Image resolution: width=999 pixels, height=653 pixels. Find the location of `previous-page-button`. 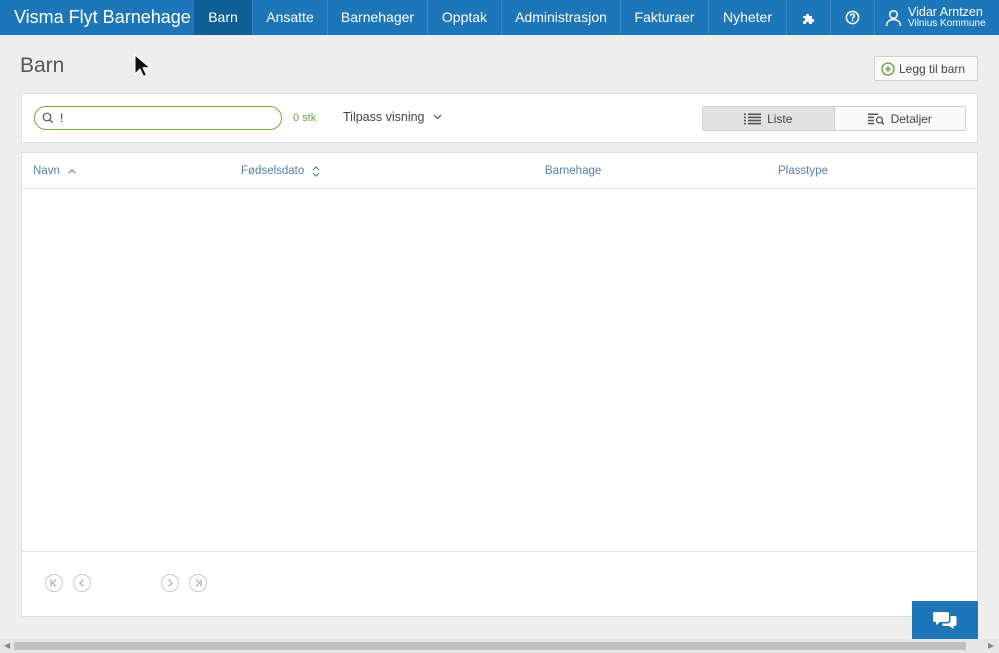

previous-page-button is located at coordinates (82, 583).